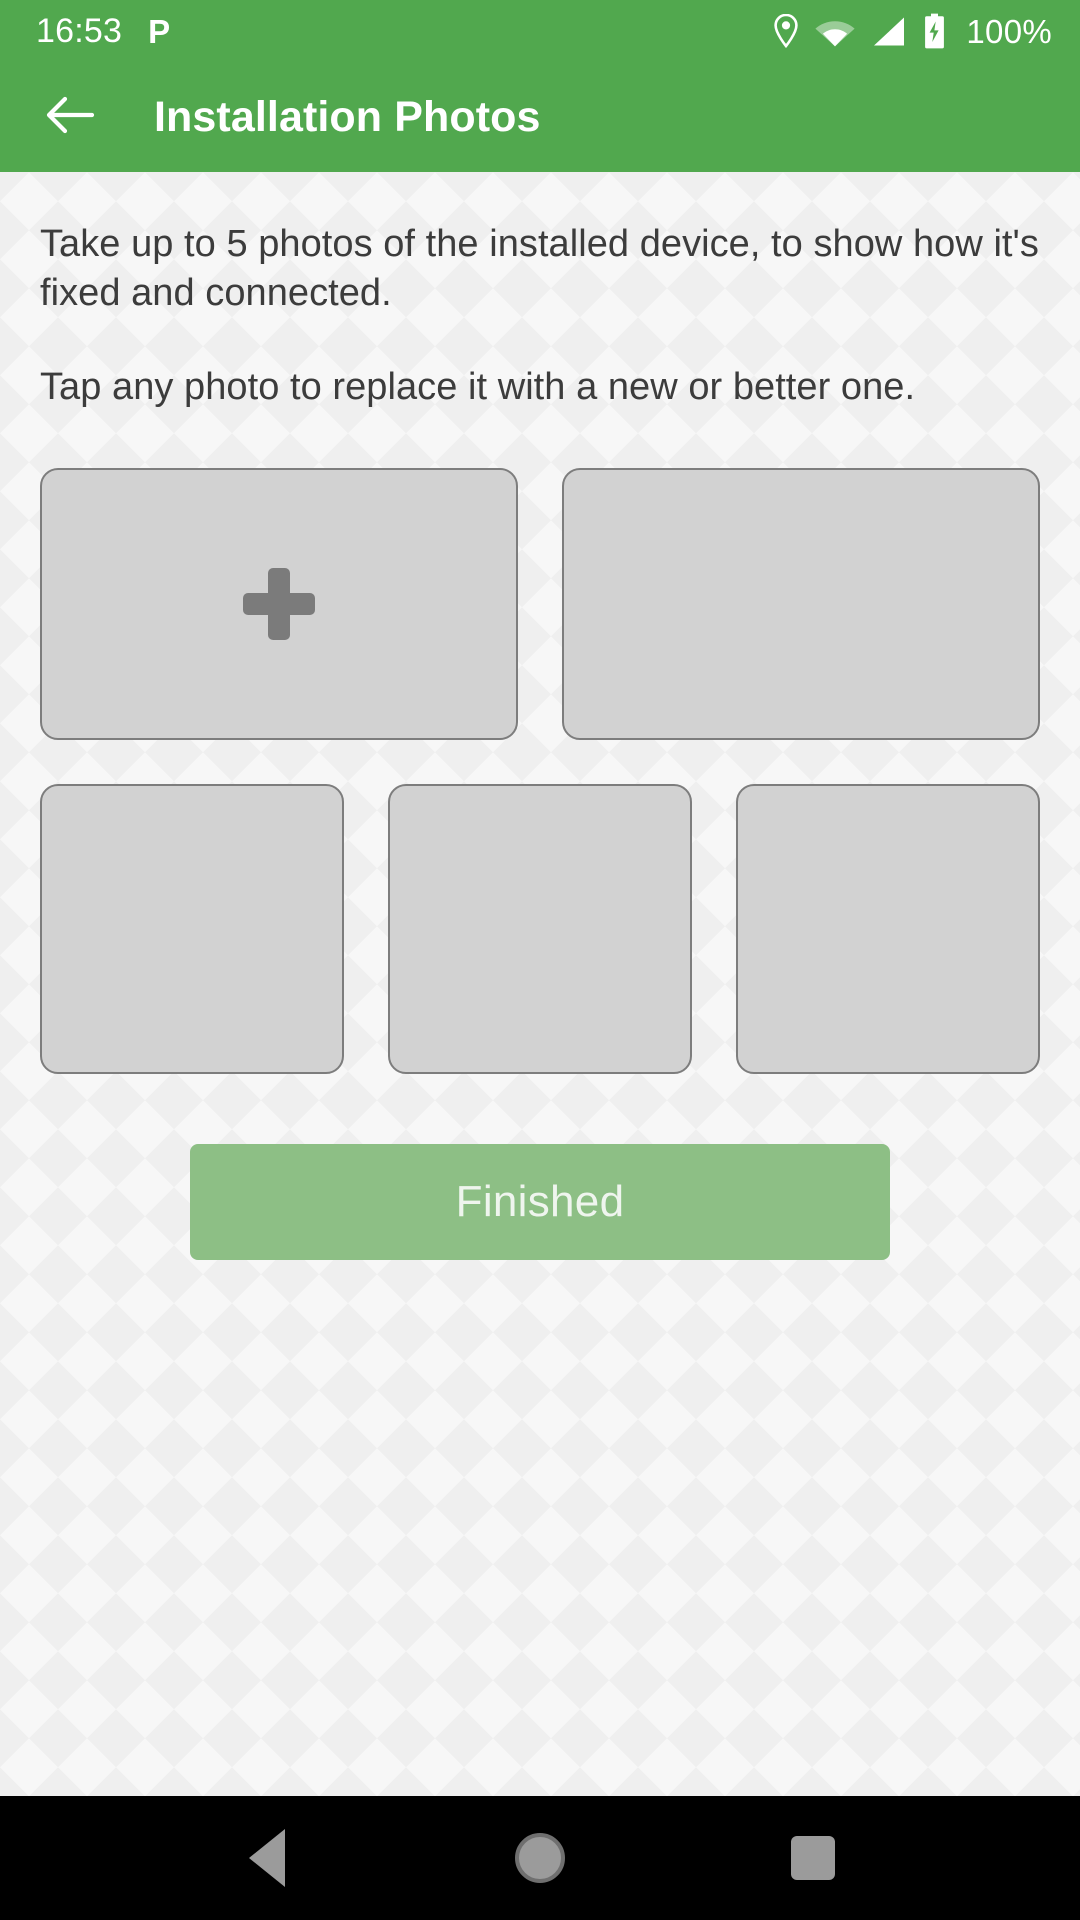  Describe the element at coordinates (835, 31) in the screenshot. I see `wifi-icon` at that location.